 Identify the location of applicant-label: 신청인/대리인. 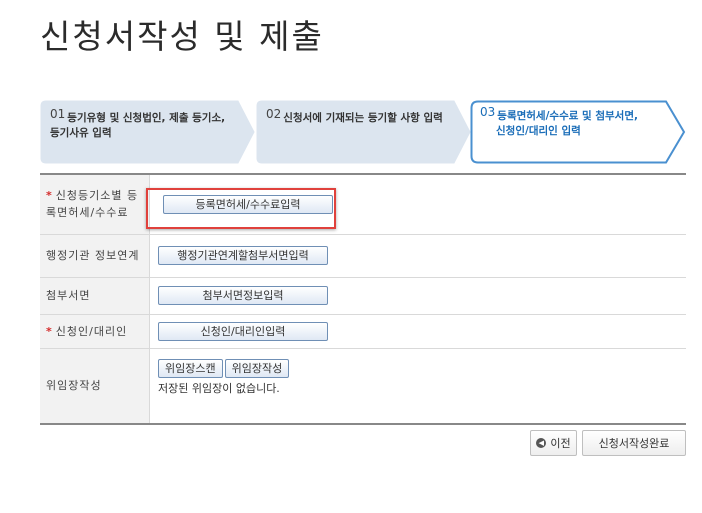
(91, 331).